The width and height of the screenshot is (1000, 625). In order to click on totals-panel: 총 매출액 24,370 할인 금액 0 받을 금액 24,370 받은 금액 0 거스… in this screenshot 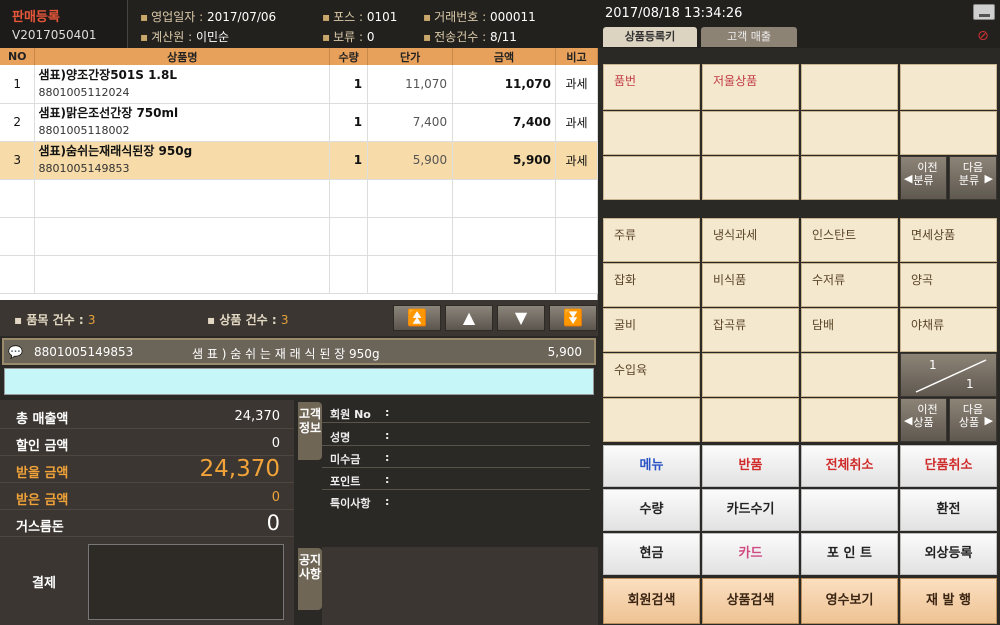, I will do `click(147, 472)`.